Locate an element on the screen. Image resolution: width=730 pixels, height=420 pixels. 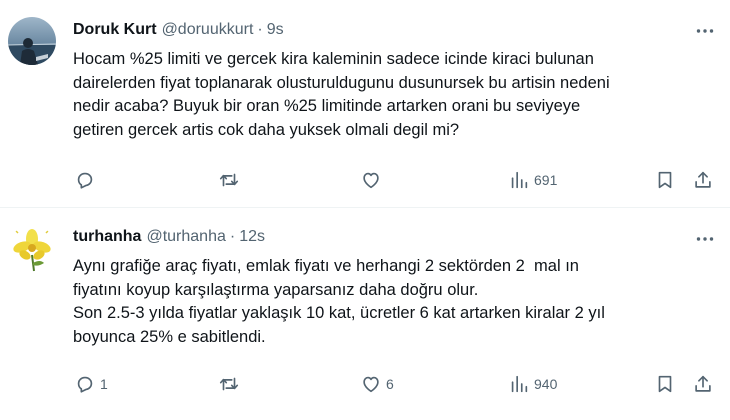
timestamp: 9s is located at coordinates (275, 30).